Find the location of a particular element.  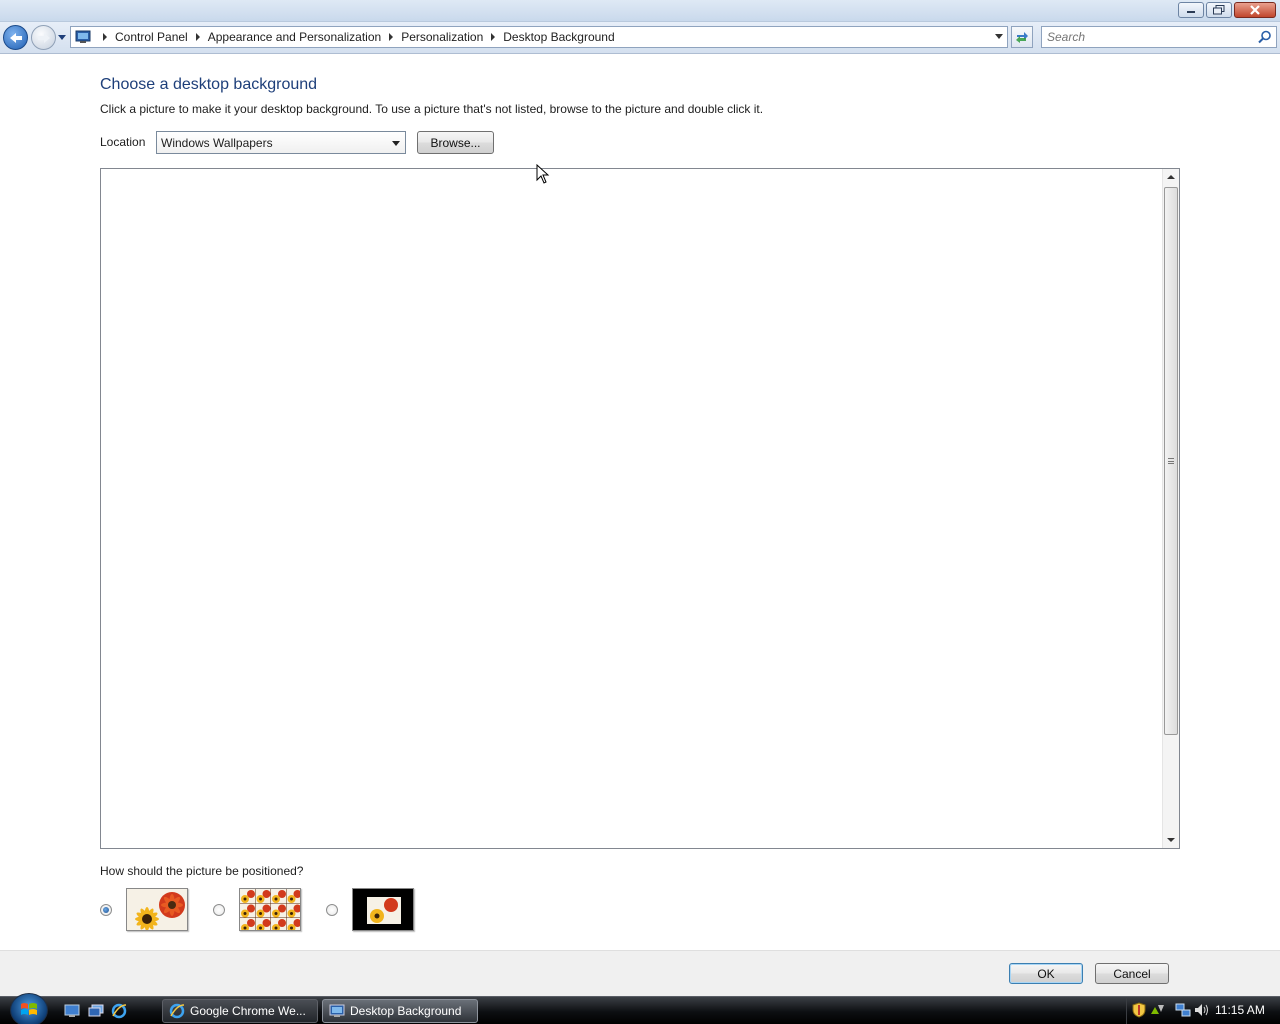

flower-fit-icon is located at coordinates (157, 909).